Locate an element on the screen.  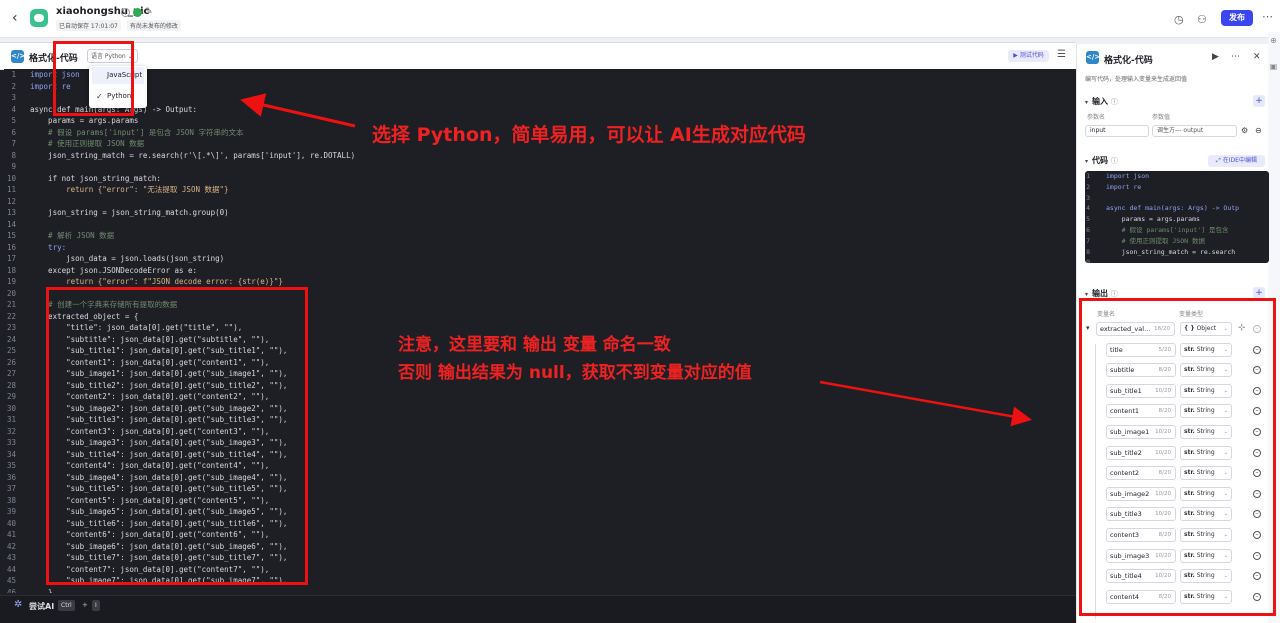
code-text: return {"error": "无法提取 JSON 数据"} is located at coordinates (129, 189).